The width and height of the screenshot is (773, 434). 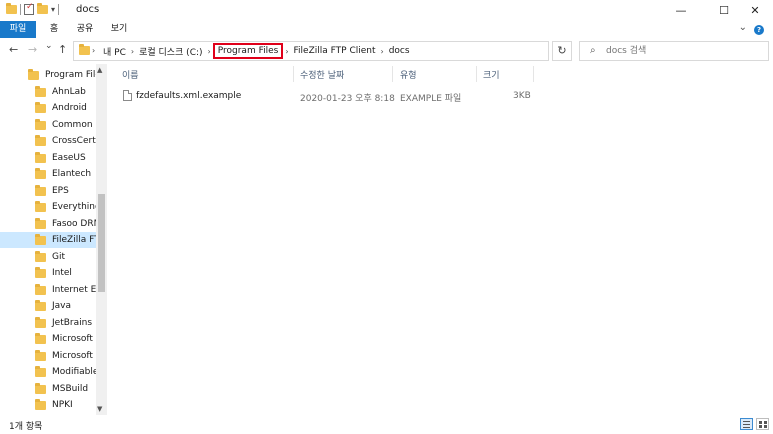 I want to click on sidebar-item-label: Common Files, so click(x=74, y=125).